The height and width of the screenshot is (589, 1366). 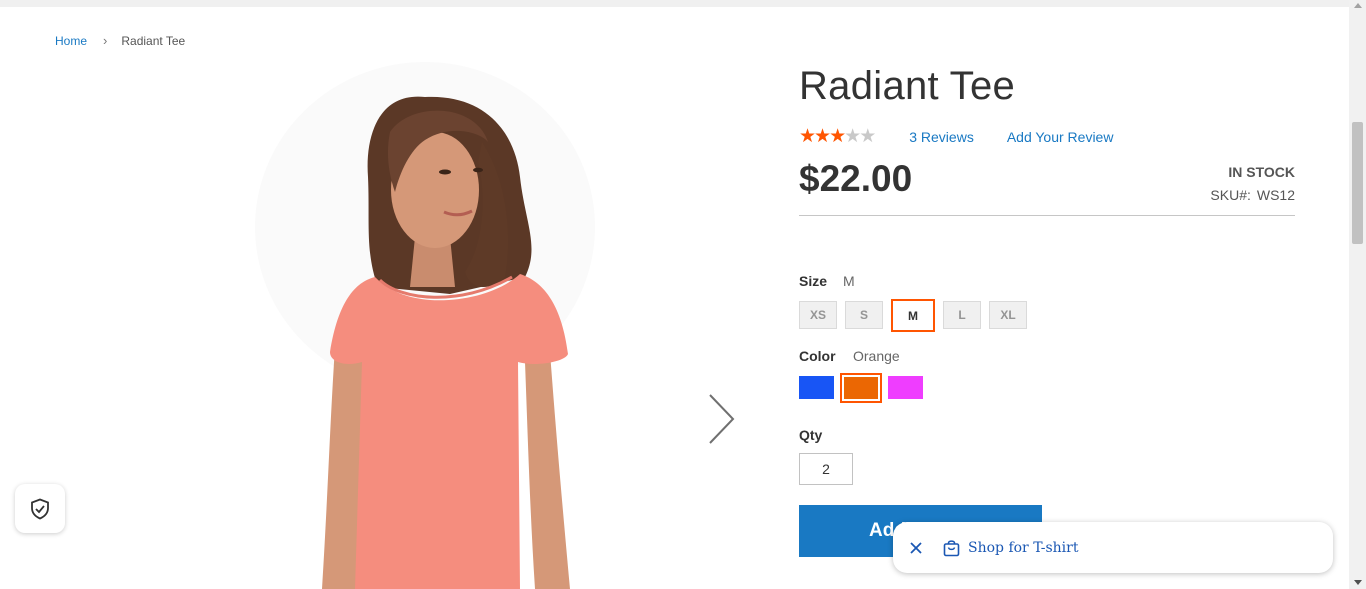 I want to click on reviews-link: 3 Reviews, so click(x=941, y=137).